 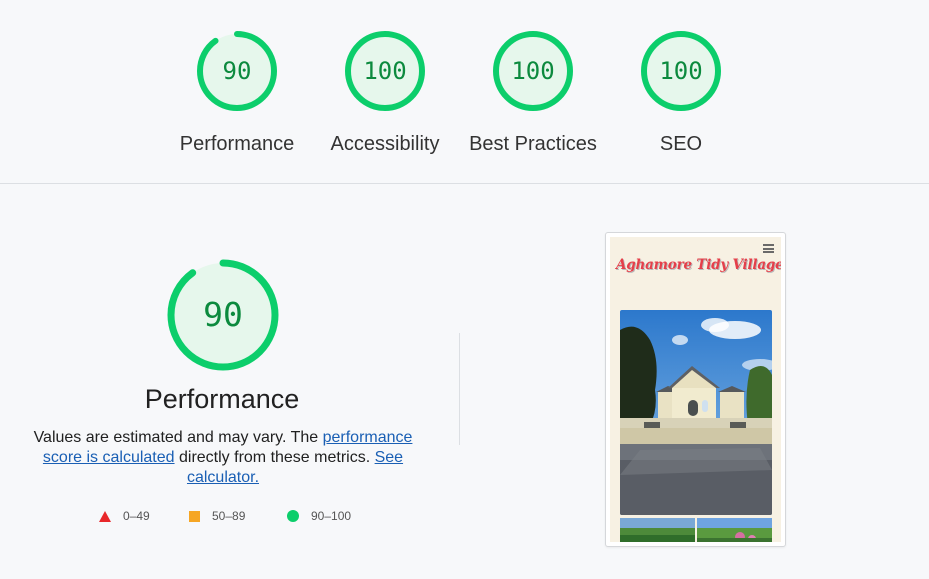 I want to click on accessibility-score: 100, so click(x=385, y=71).